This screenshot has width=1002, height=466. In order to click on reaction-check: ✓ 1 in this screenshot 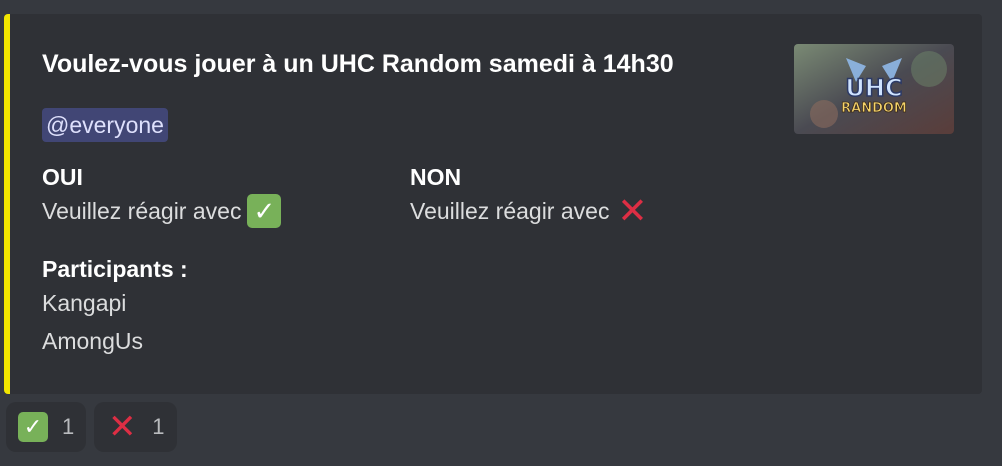, I will do `click(46, 427)`.